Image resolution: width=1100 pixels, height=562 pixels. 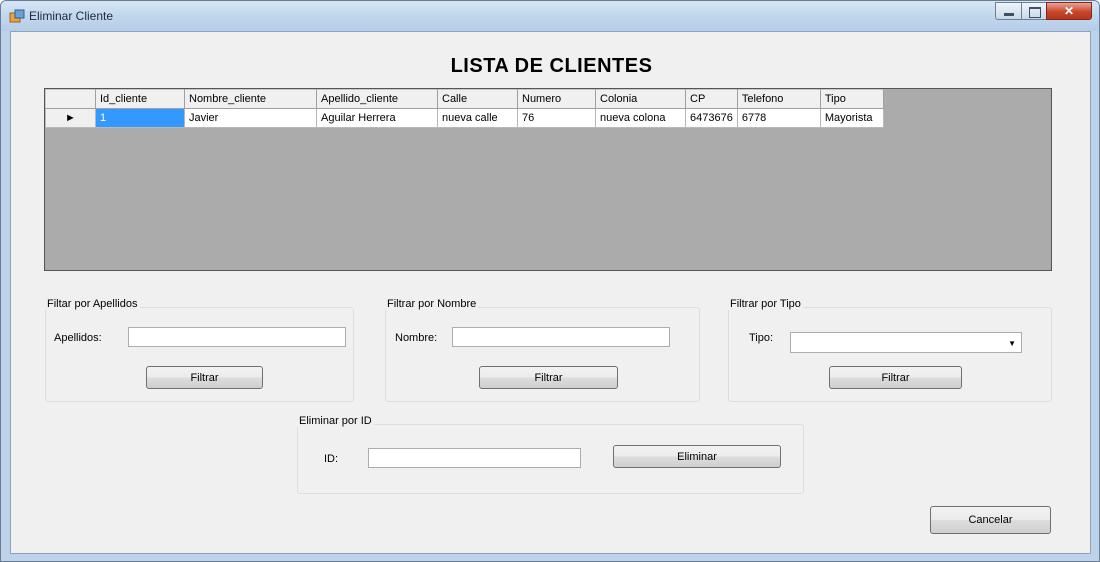 What do you see at coordinates (377, 118) in the screenshot?
I see `table-cell: Aguilar Herrera` at bounding box center [377, 118].